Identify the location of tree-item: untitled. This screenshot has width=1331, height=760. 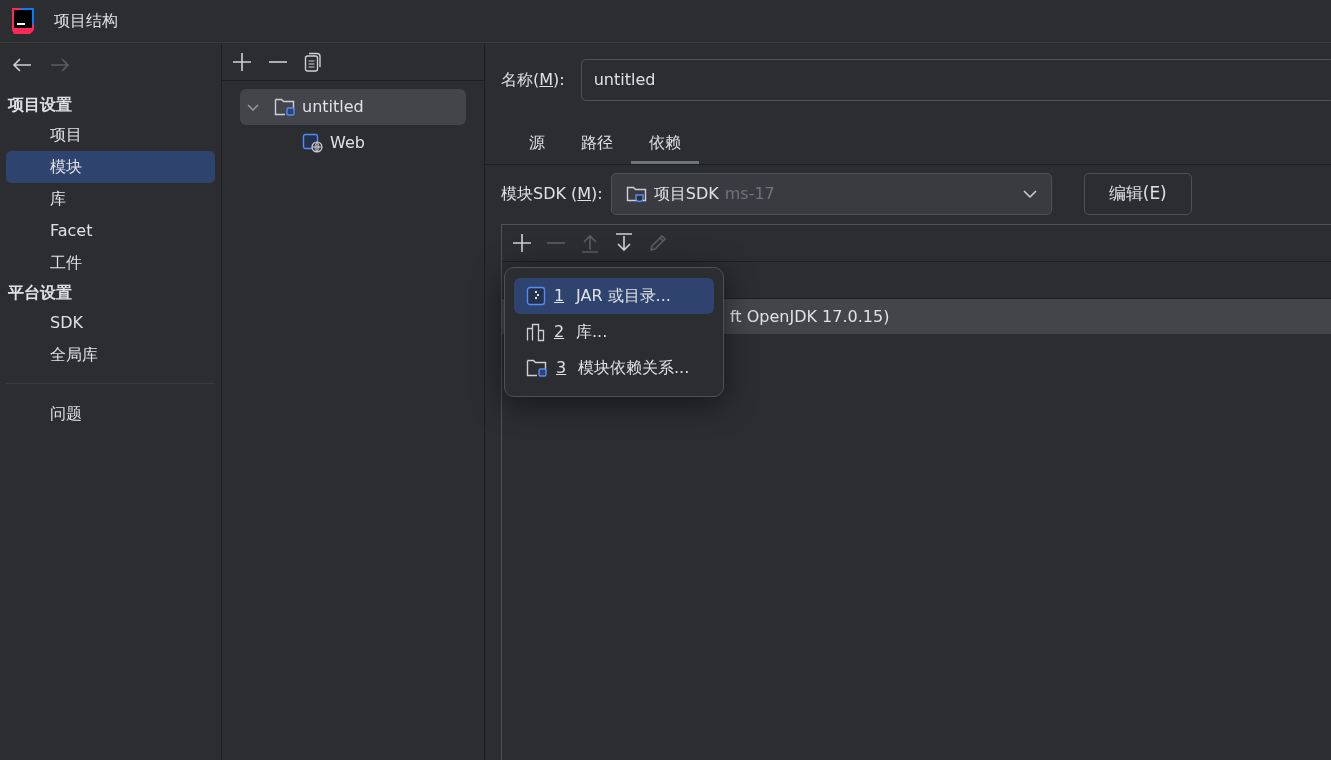
(353, 107).